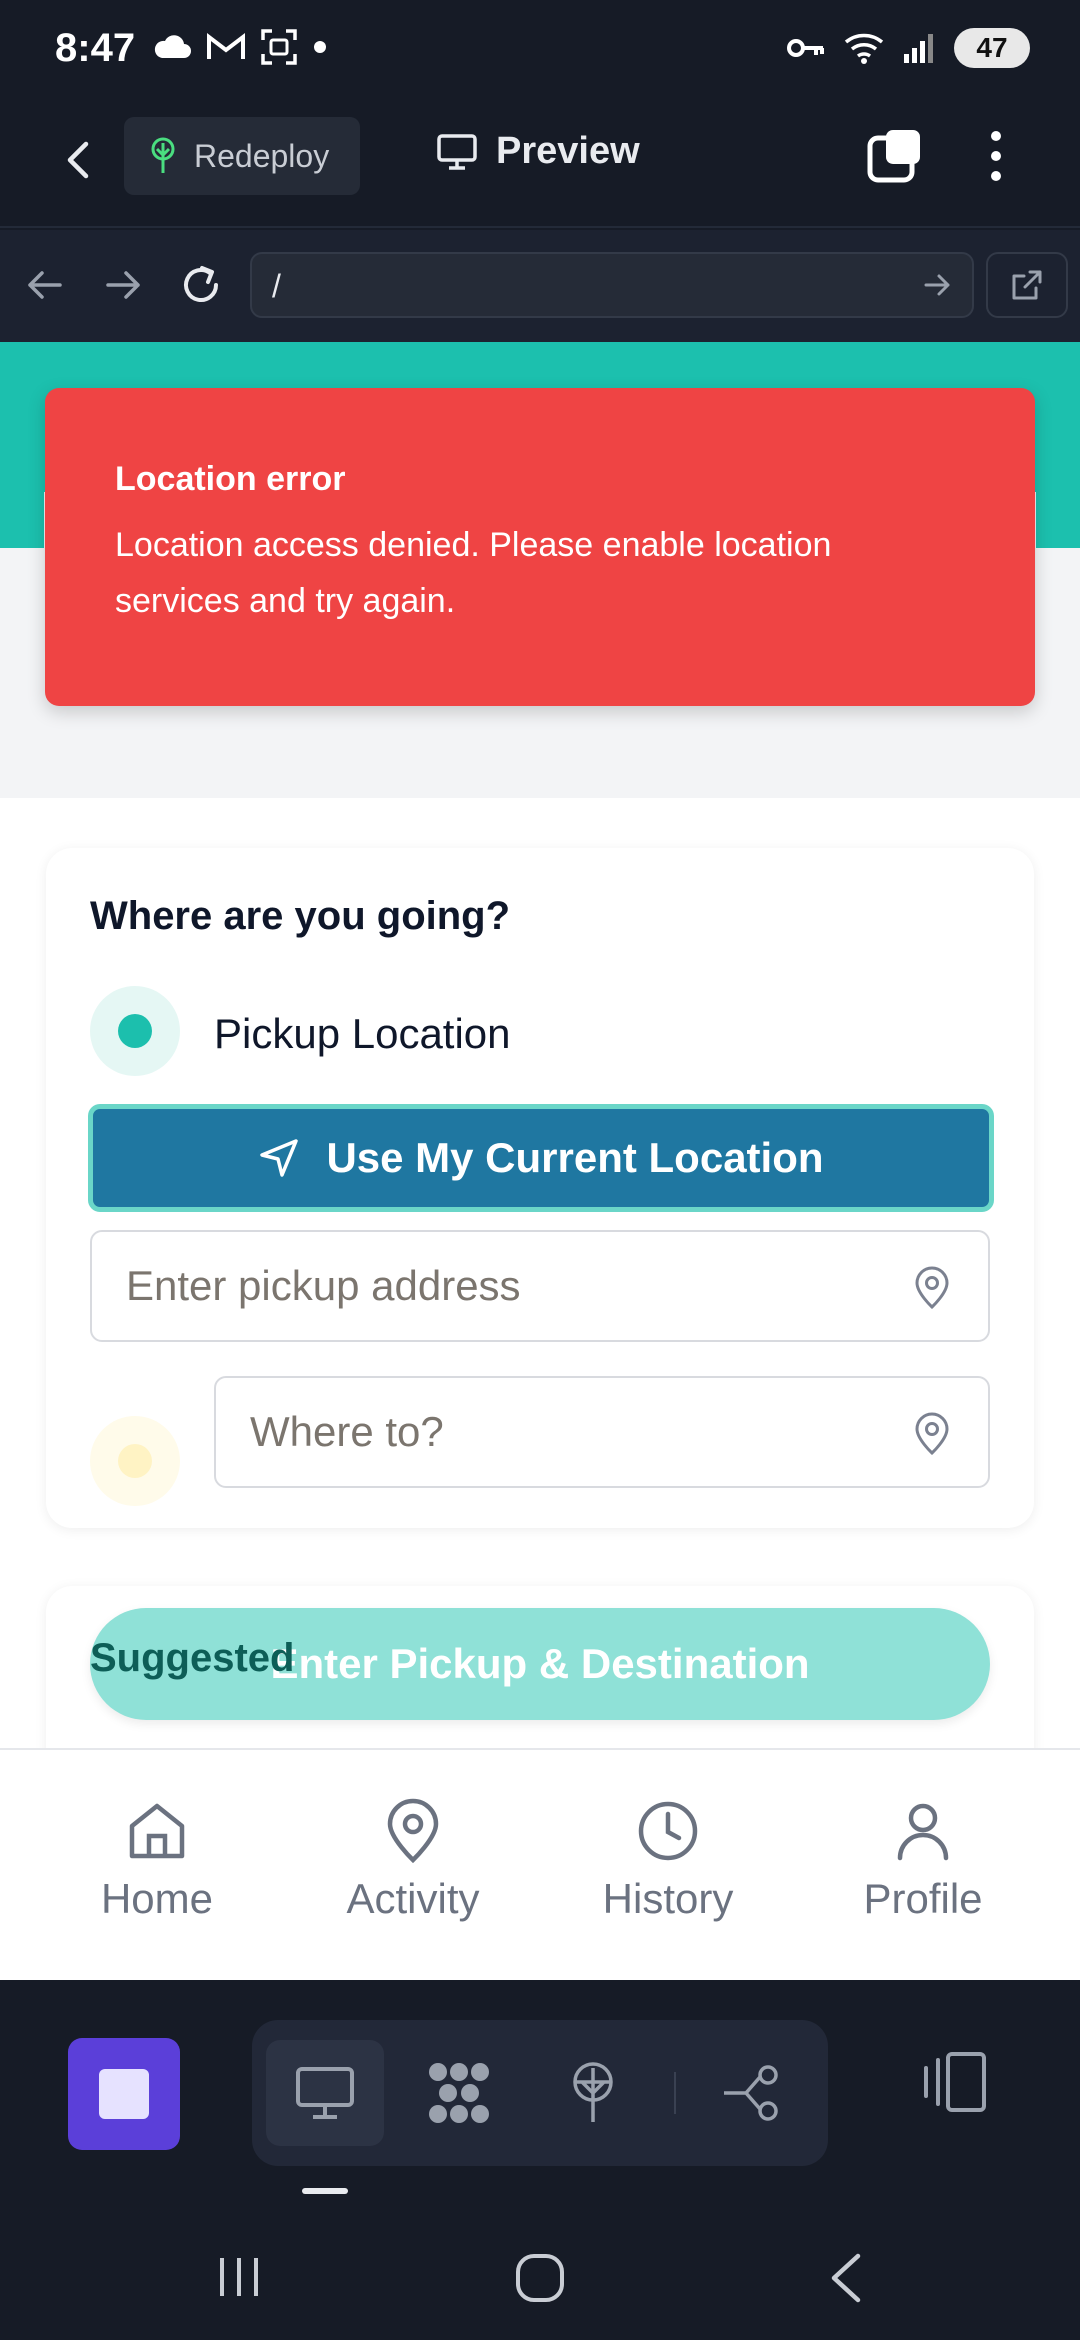  I want to click on recents-icon, so click(239, 2277).